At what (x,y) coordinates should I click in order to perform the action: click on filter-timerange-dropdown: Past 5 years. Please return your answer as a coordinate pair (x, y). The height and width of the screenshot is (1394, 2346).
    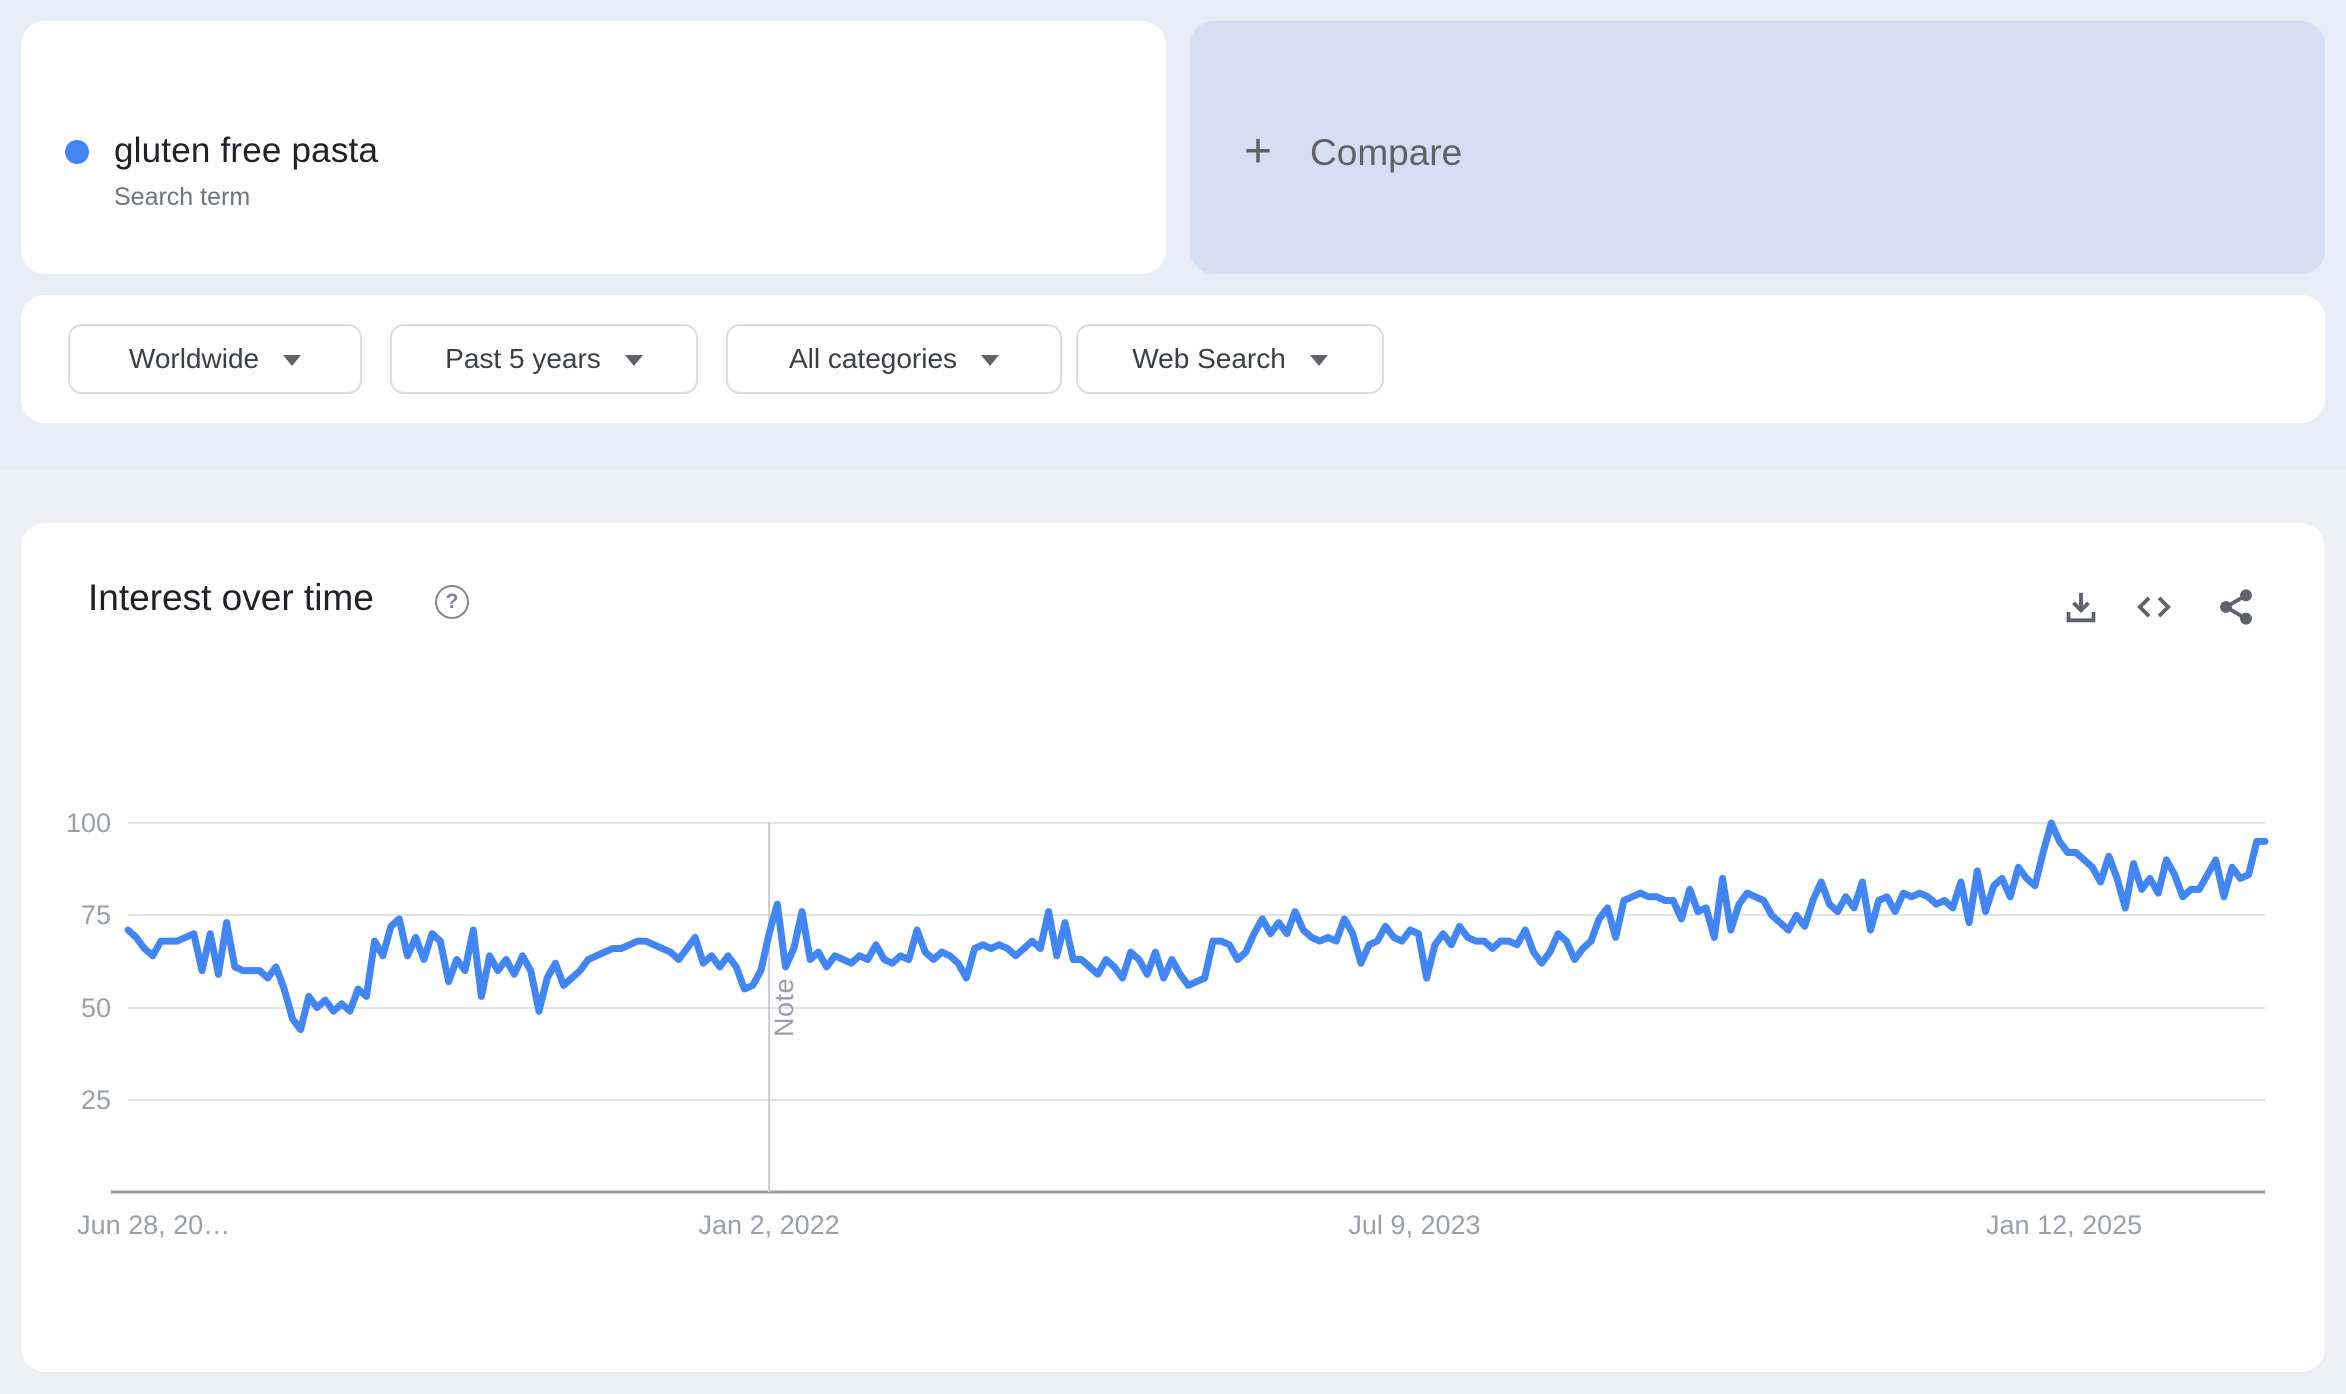
    Looking at the image, I should click on (544, 359).